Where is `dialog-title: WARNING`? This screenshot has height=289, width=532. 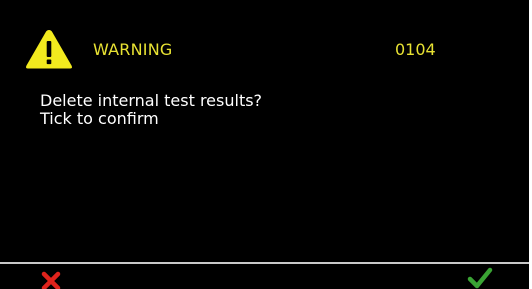
dialog-title: WARNING is located at coordinates (133, 49).